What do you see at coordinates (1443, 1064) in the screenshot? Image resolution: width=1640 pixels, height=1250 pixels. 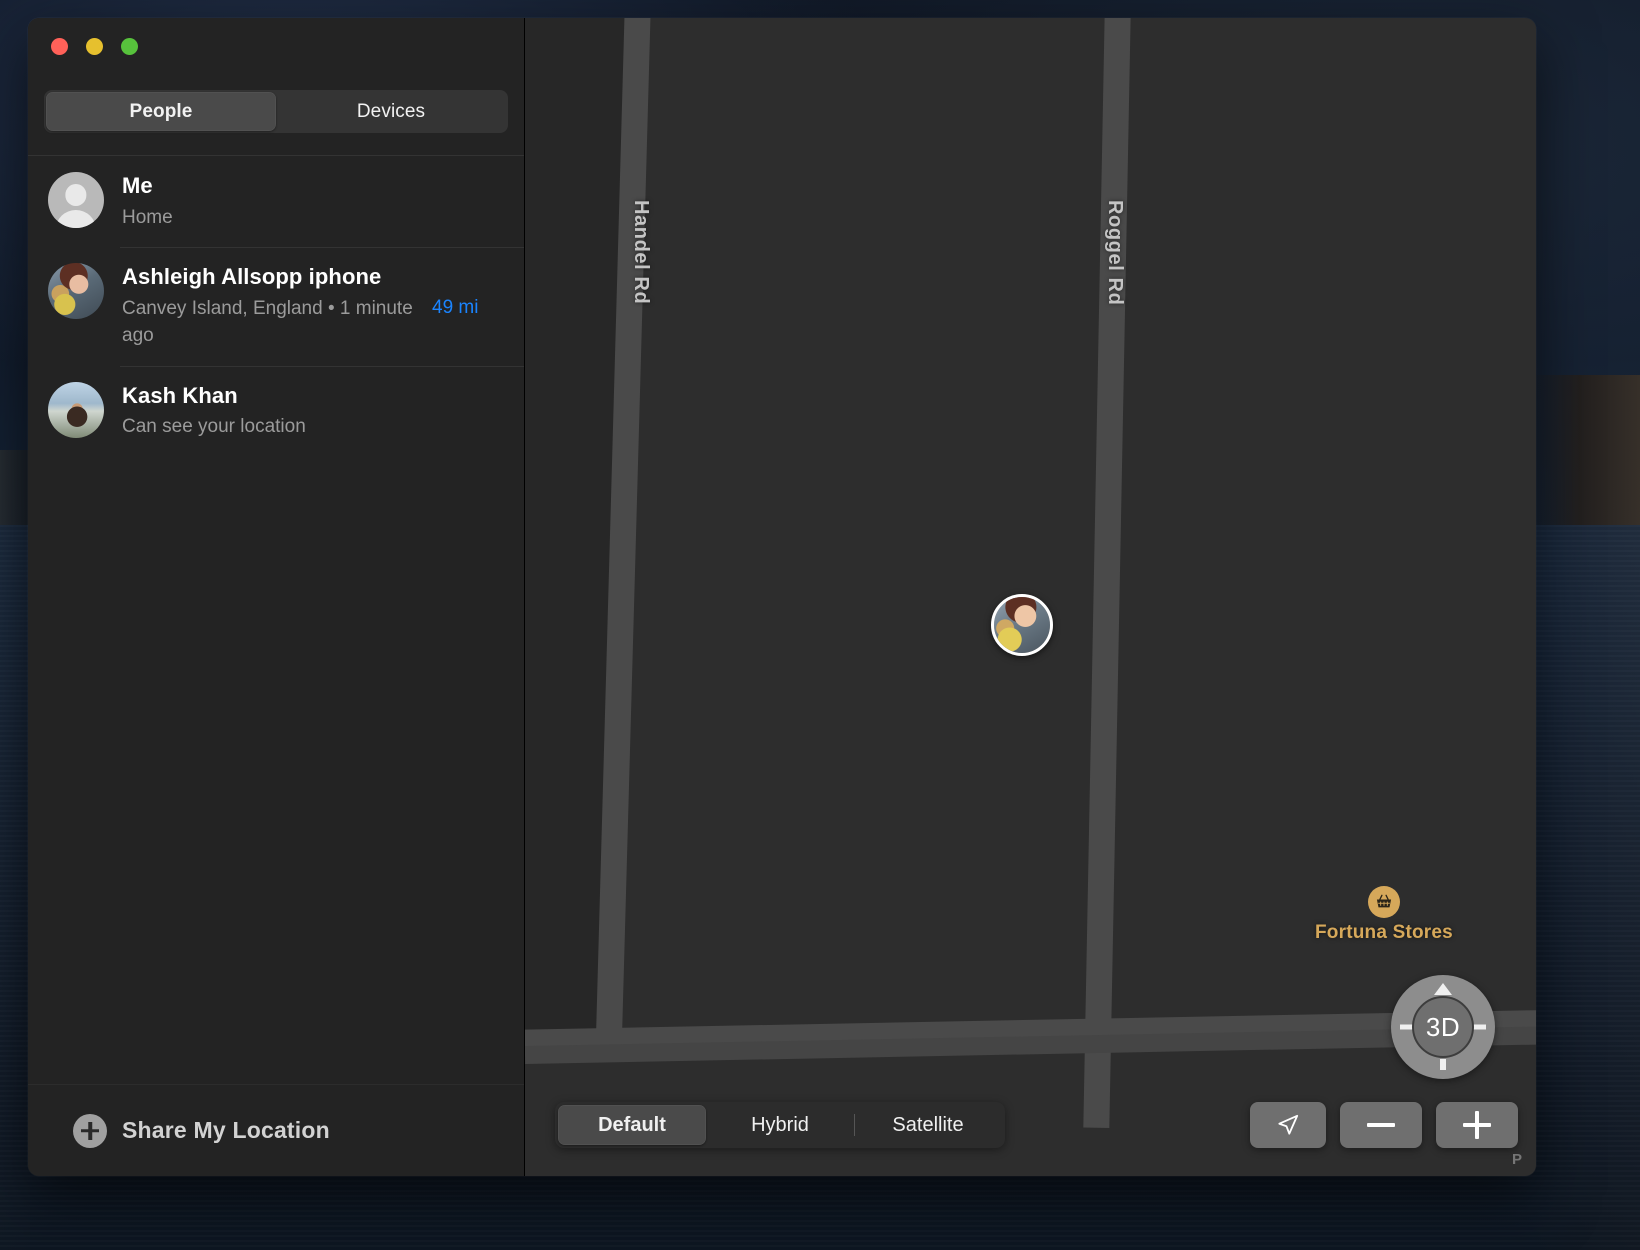 I see `dial-tilt-down-icon` at bounding box center [1443, 1064].